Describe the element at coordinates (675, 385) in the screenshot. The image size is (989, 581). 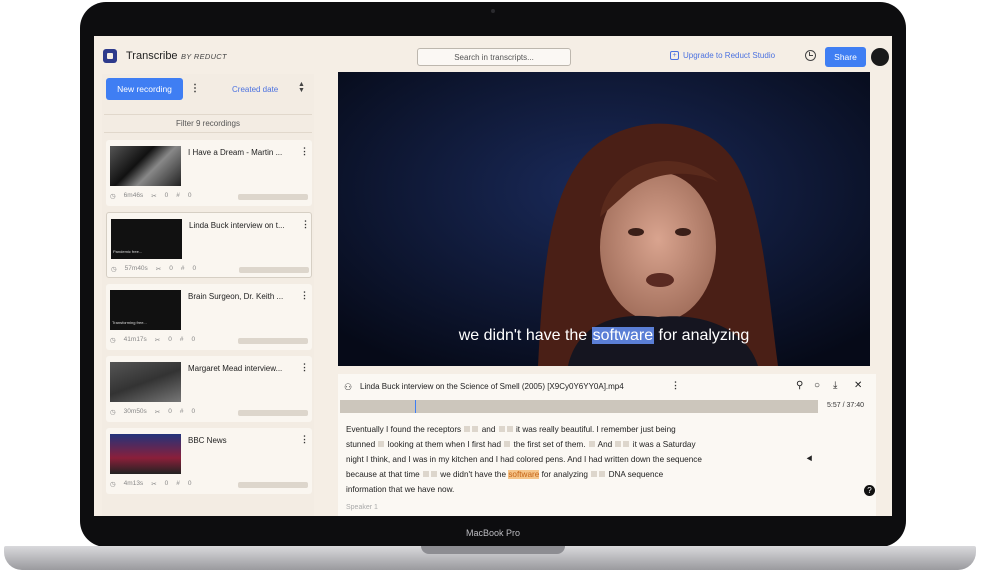
I see `transcript-more-icon: ⋮` at that location.